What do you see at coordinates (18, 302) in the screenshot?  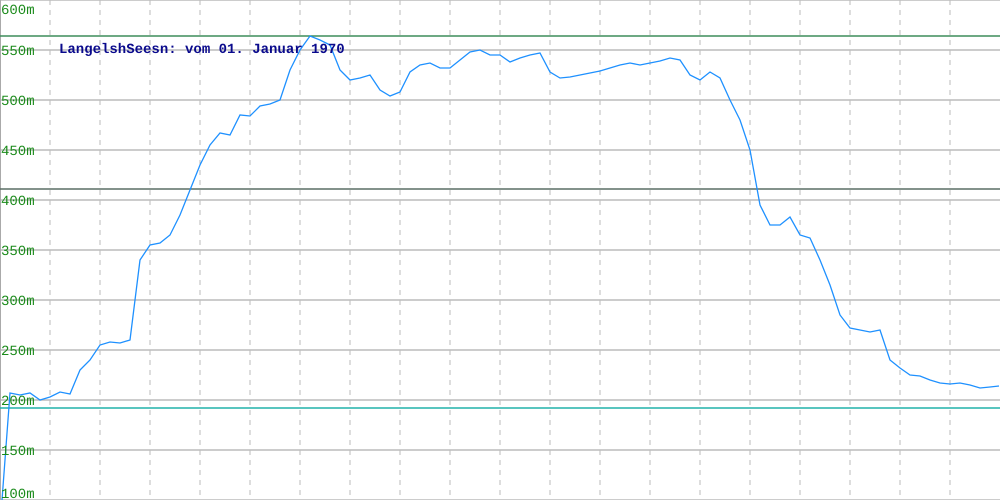 I see `y-tick-label: 300m` at bounding box center [18, 302].